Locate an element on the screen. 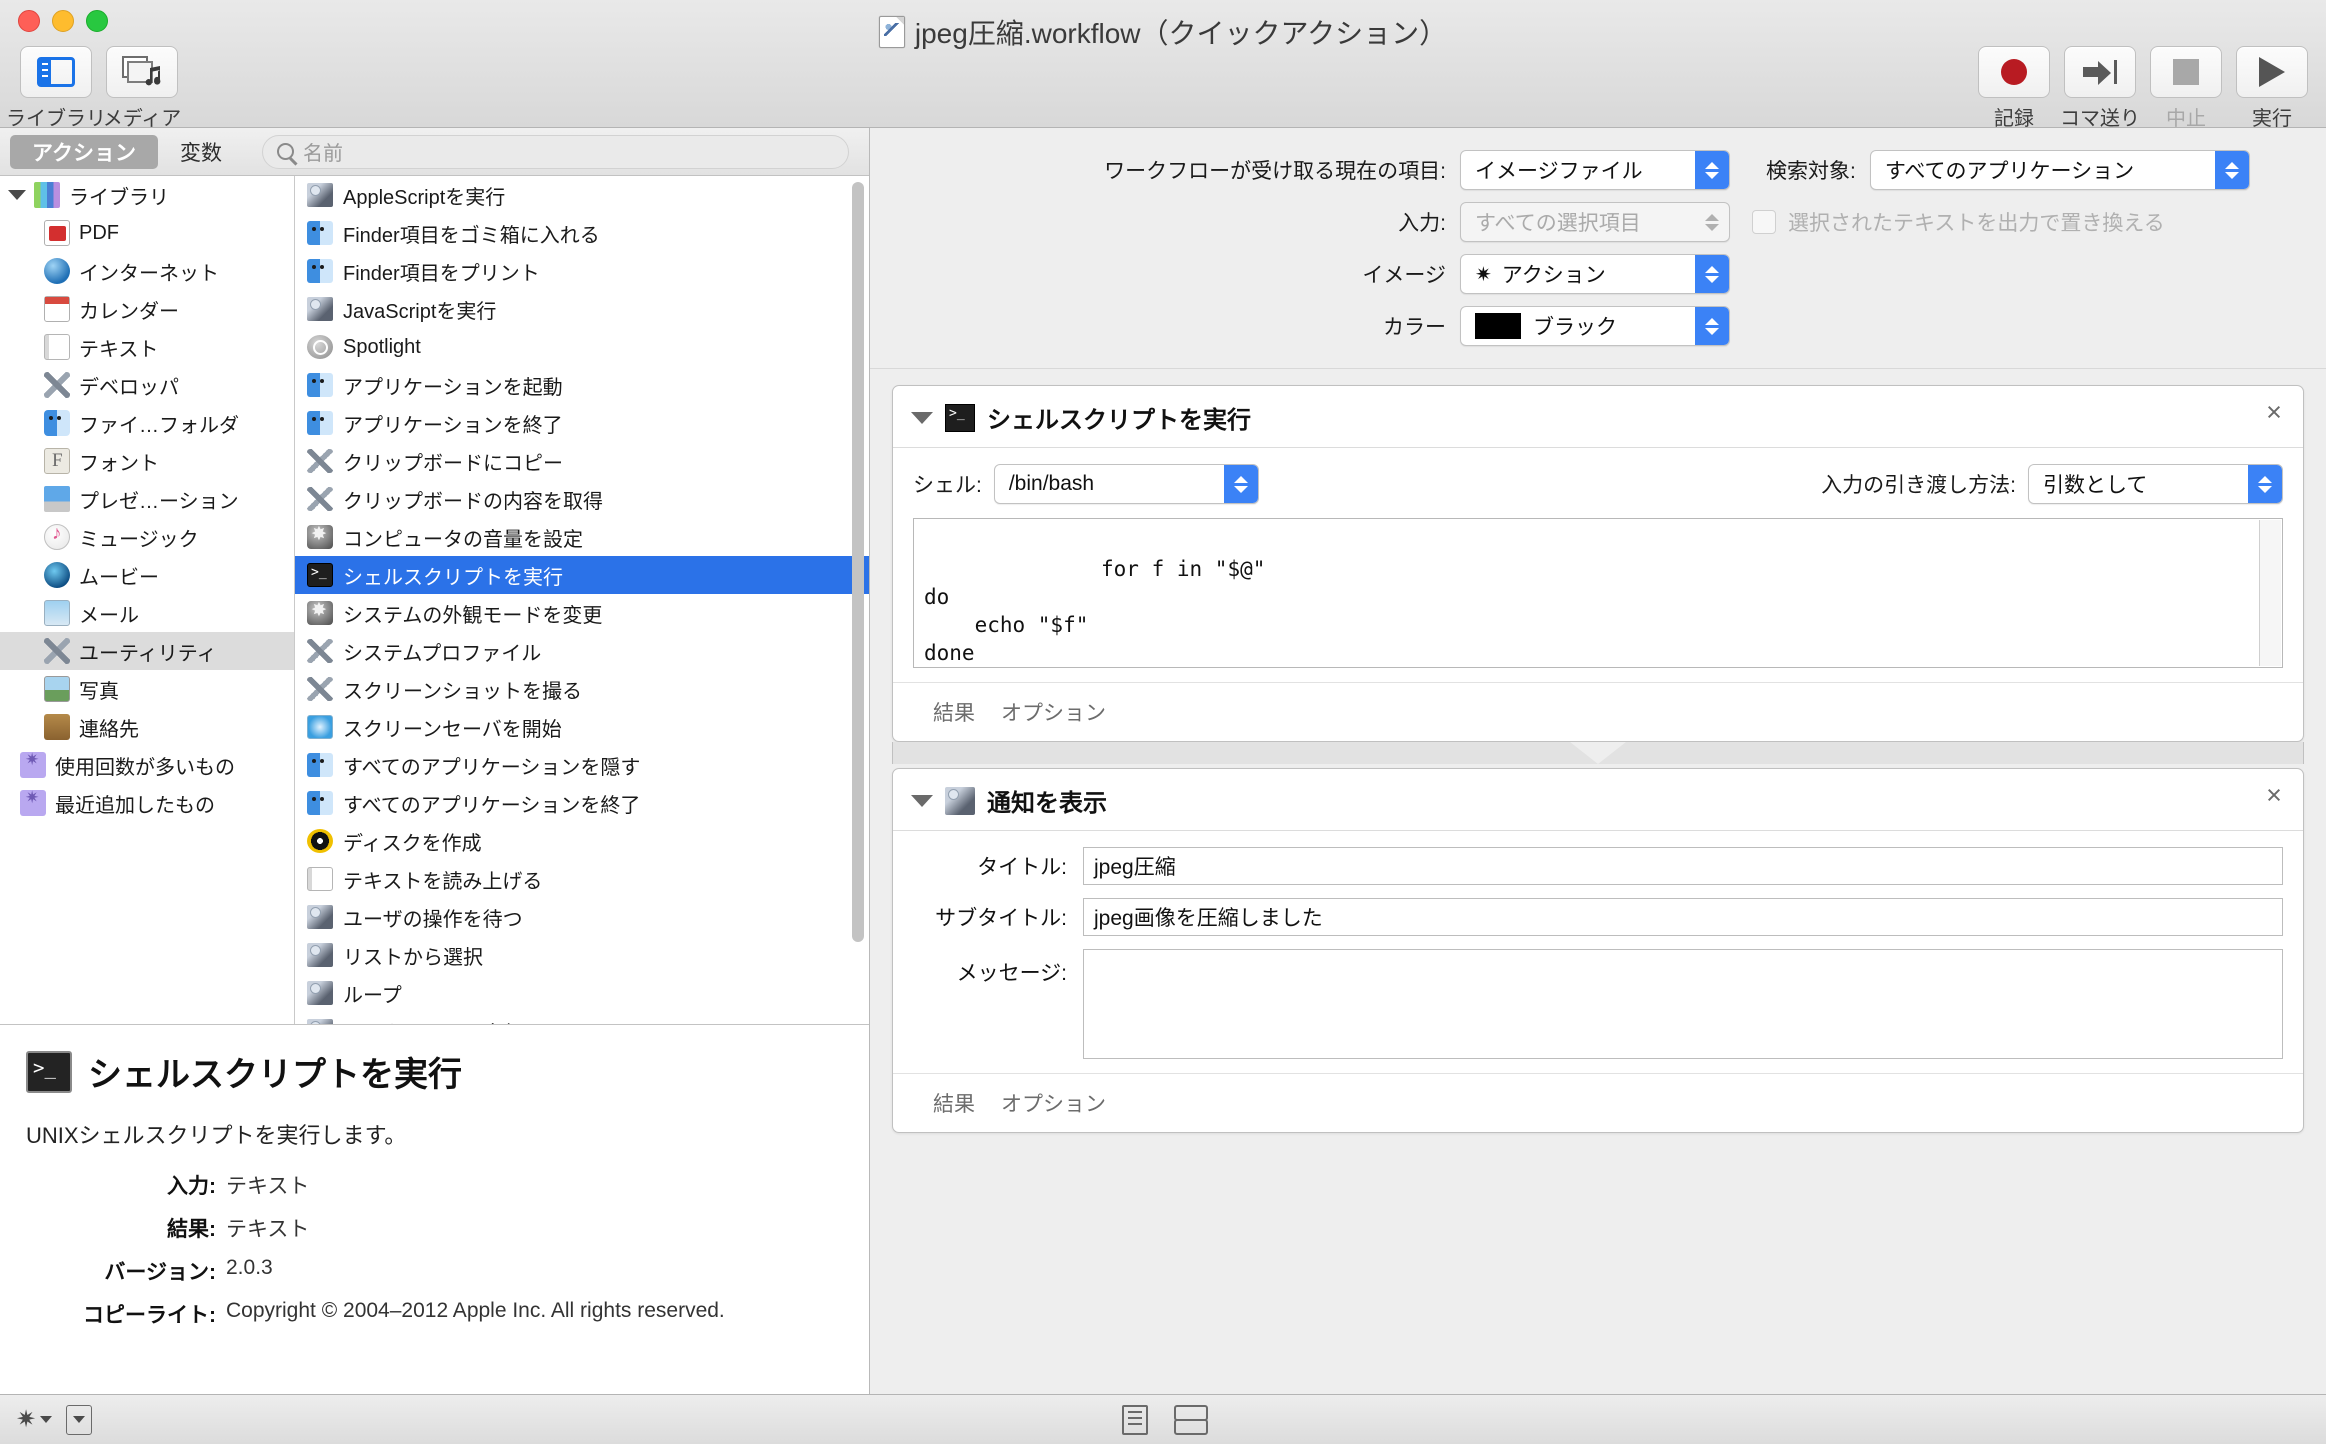 The image size is (2326, 1444). list-view-icon is located at coordinates (1135, 1419).